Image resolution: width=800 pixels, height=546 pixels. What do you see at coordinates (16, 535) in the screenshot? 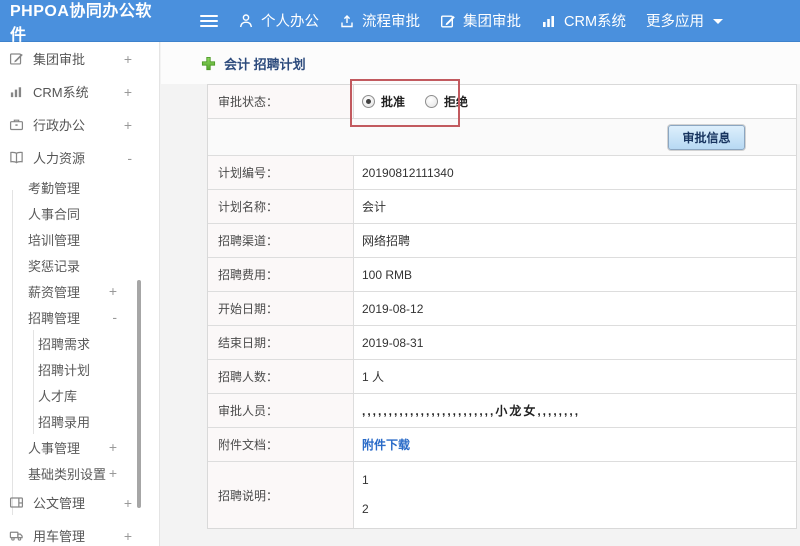
I see `truck-icon` at bounding box center [16, 535].